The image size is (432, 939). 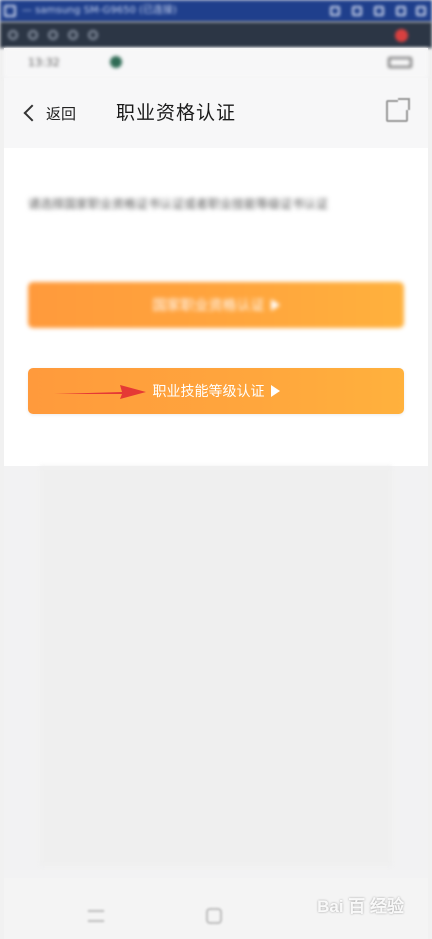 What do you see at coordinates (99, 10) in the screenshot?
I see `window-title: — samsung SM-G9650 (已连接)` at bounding box center [99, 10].